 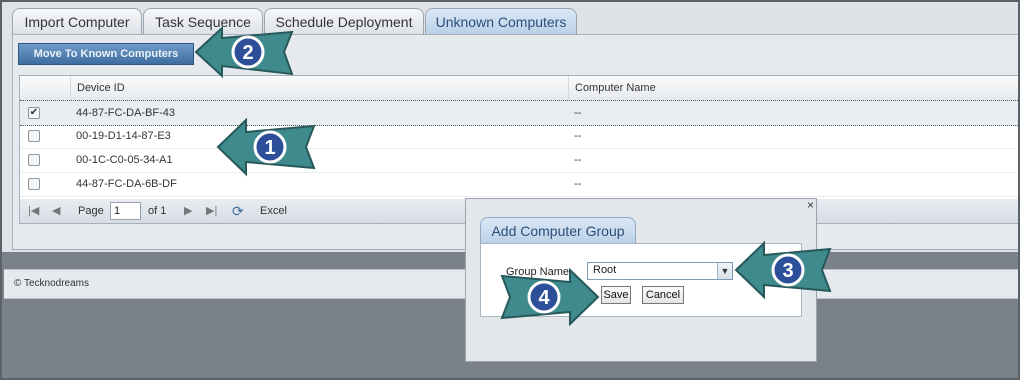 I want to click on device-id-cell: 00-1C-C0-05-34-A1, so click(x=124, y=160).